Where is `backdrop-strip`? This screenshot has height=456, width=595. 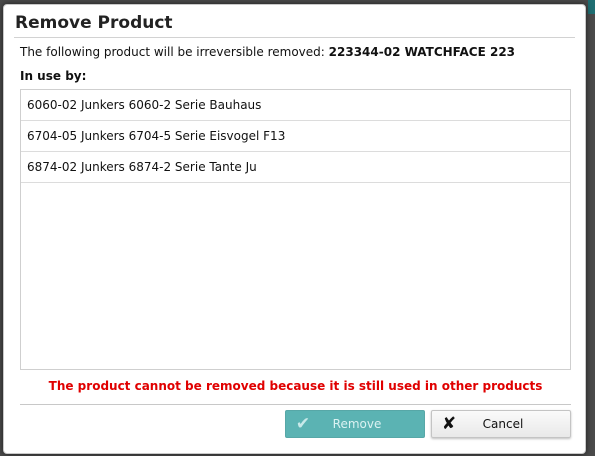 backdrop-strip is located at coordinates (591, 7).